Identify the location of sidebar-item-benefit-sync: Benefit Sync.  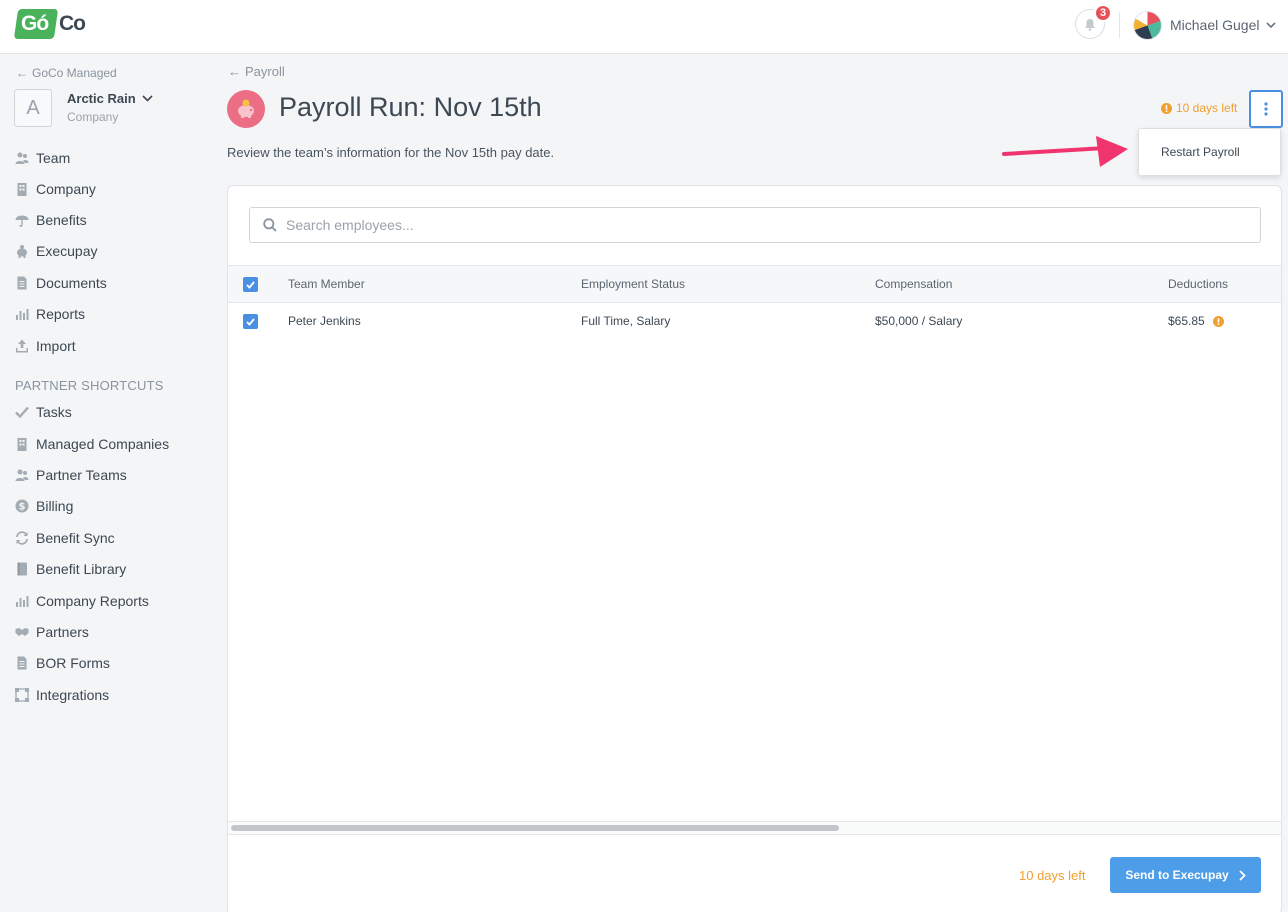
(65, 538).